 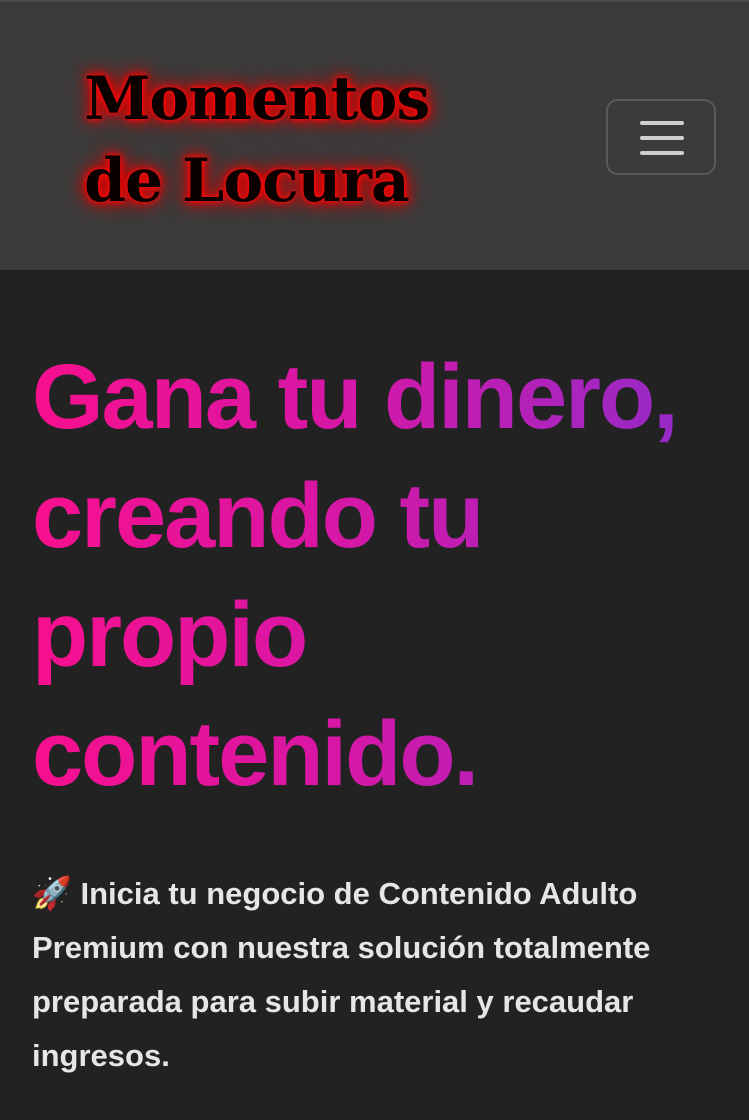 What do you see at coordinates (169, 635) in the screenshot?
I see `headline-line-3: propio` at bounding box center [169, 635].